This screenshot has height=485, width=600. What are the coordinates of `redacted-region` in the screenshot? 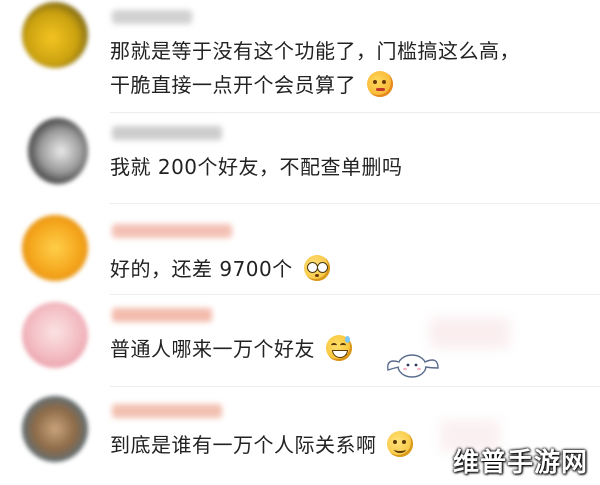 It's located at (470, 333).